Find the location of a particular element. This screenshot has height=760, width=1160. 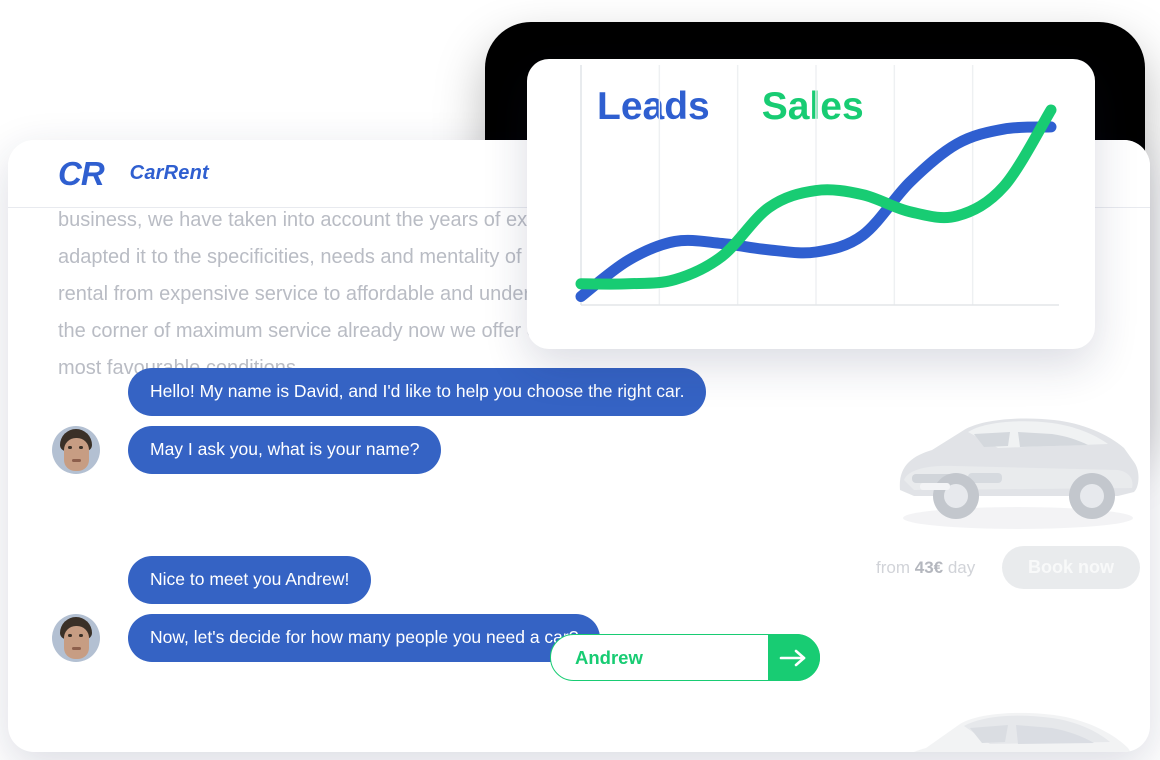

price-prefix: from is located at coordinates (893, 567).